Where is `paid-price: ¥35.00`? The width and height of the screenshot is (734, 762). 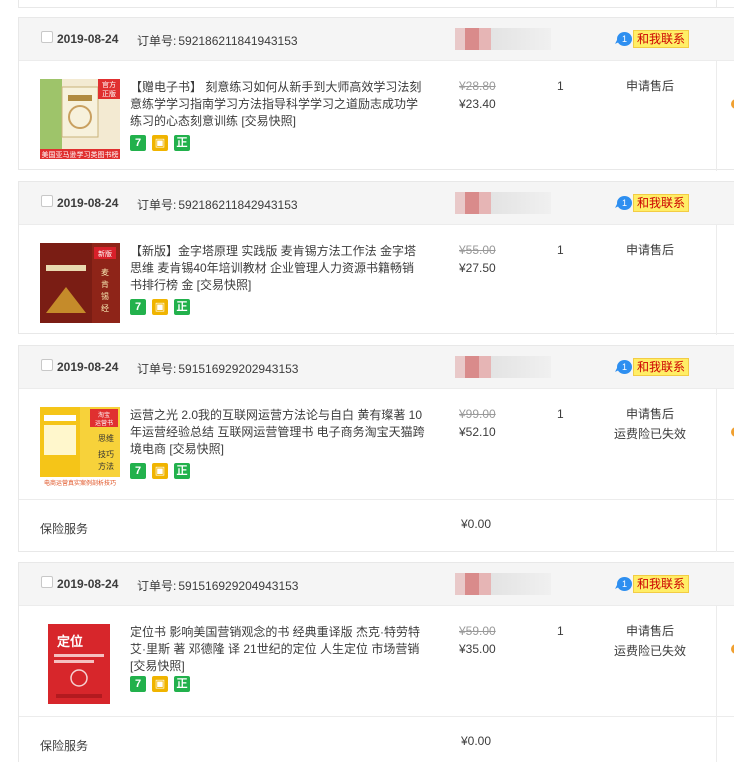
paid-price: ¥35.00 is located at coordinates (477, 649).